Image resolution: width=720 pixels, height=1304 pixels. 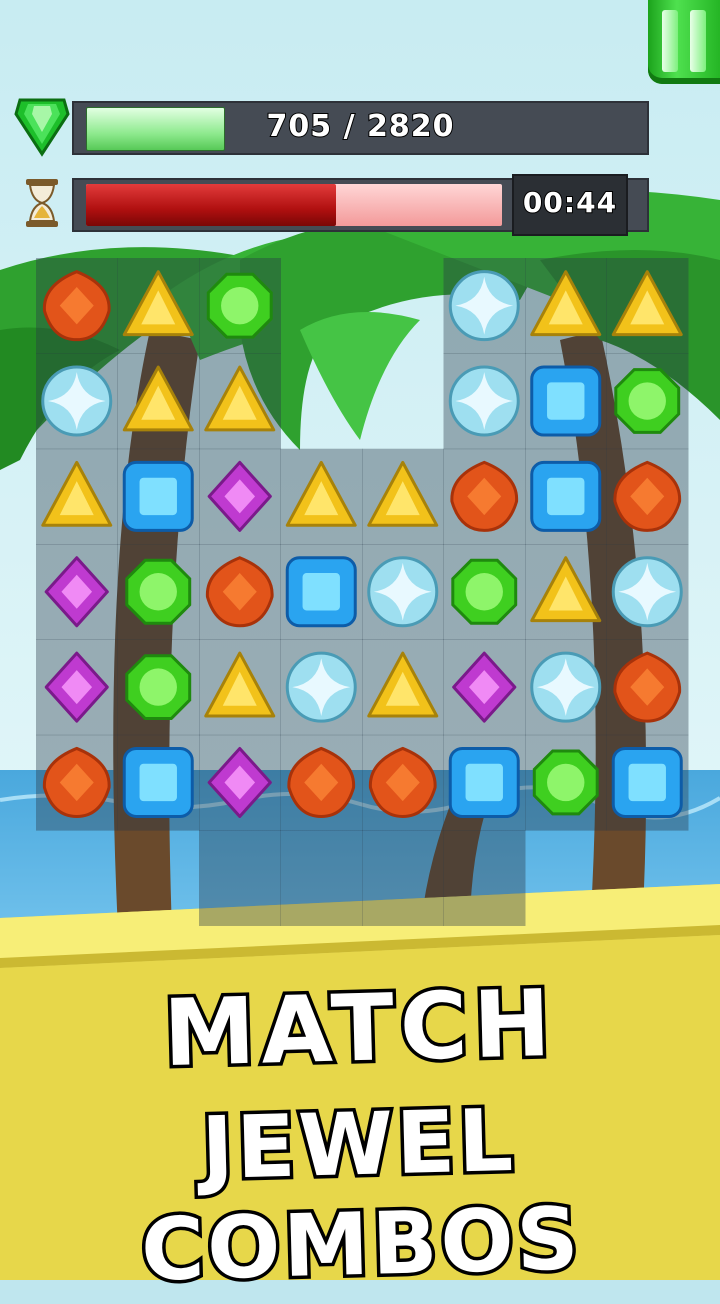 What do you see at coordinates (211, 205) in the screenshot?
I see `time-progress-fill` at bounding box center [211, 205].